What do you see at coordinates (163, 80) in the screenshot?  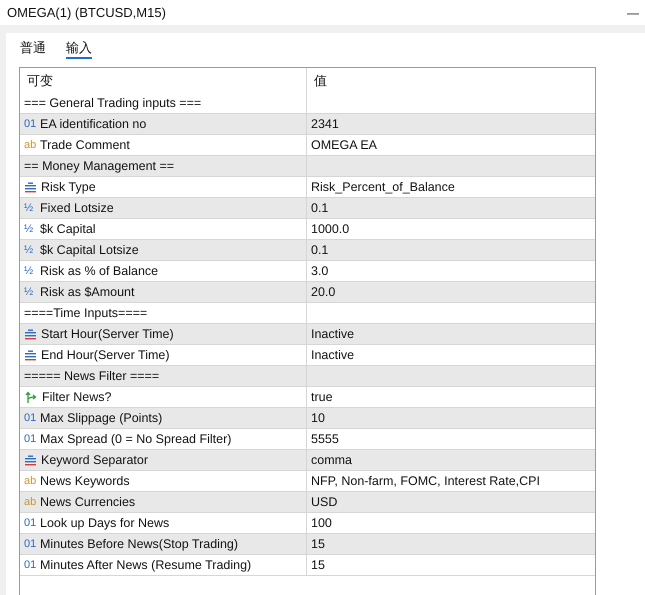 I see `column-header: 可变` at bounding box center [163, 80].